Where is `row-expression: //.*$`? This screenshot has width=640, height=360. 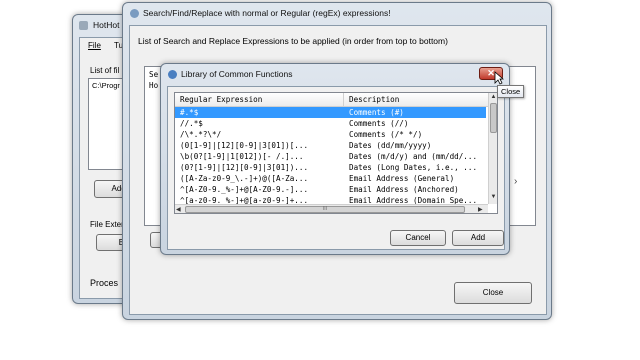 row-expression: //.*$ is located at coordinates (191, 123).